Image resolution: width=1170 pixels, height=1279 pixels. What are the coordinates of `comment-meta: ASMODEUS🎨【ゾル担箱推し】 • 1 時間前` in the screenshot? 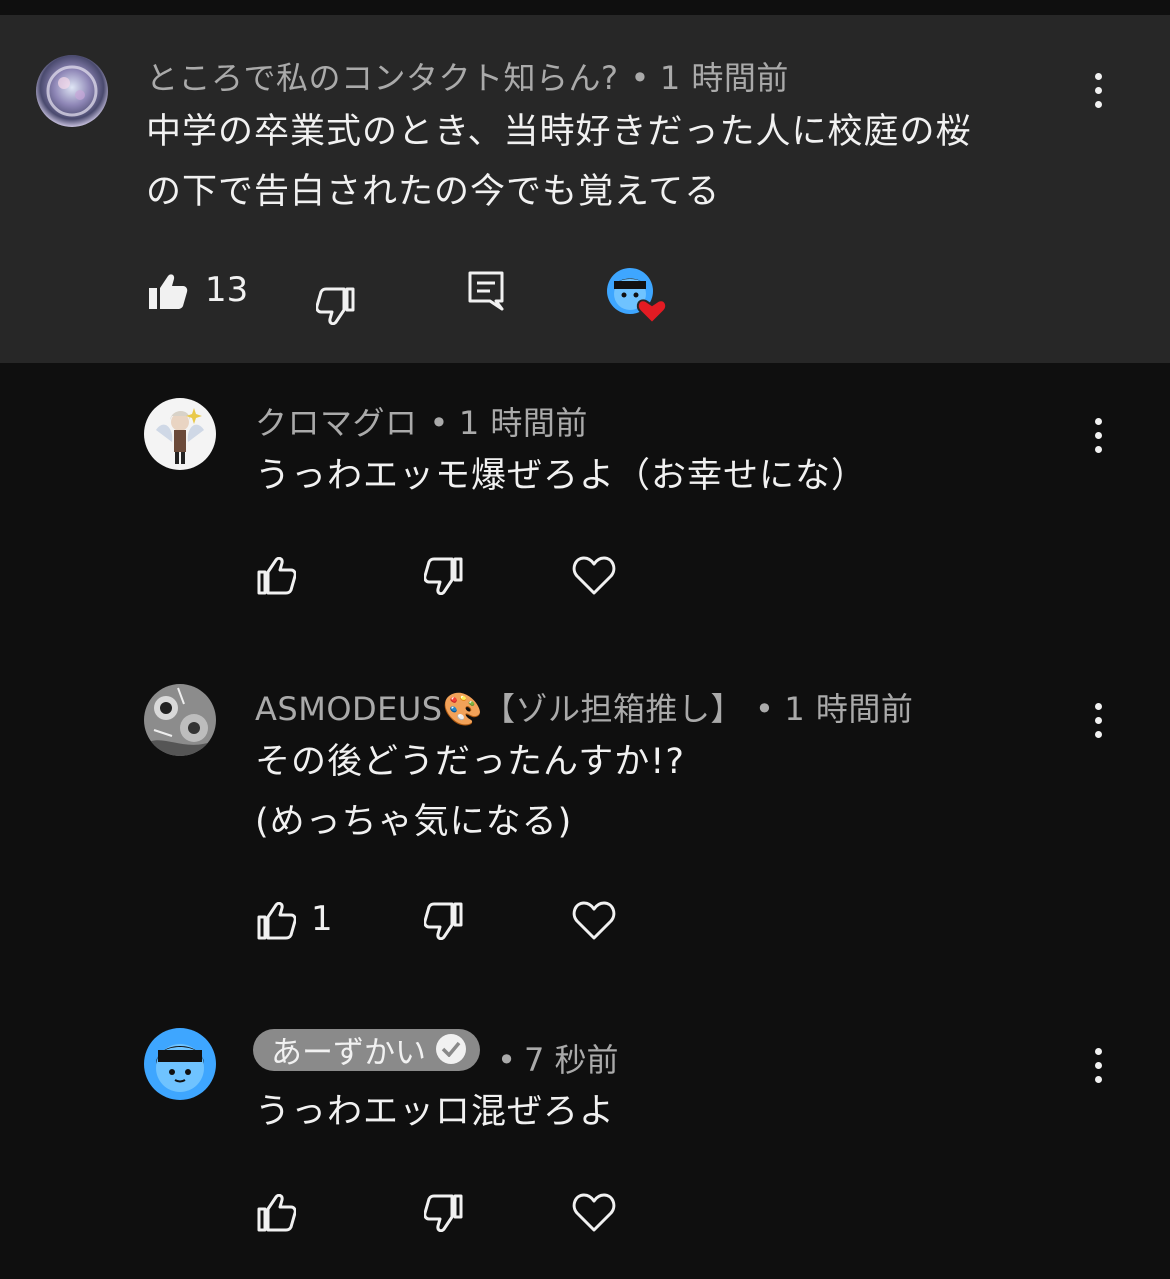 It's located at (584, 707).